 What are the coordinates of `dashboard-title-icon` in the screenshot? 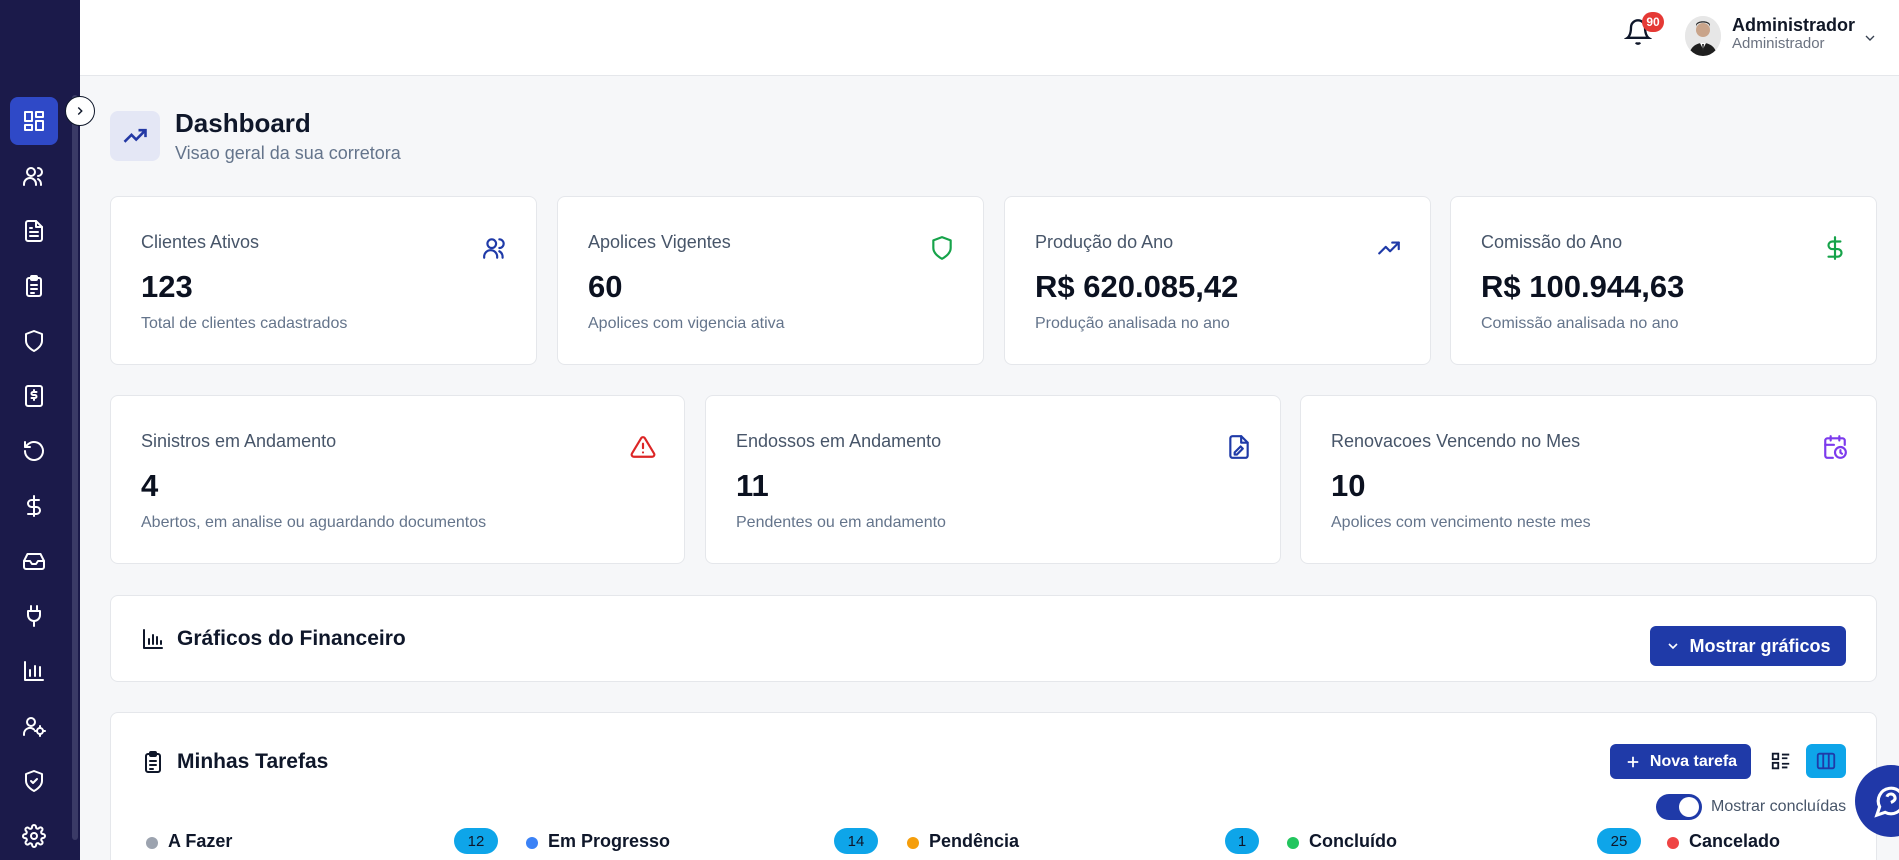 It's located at (135, 136).